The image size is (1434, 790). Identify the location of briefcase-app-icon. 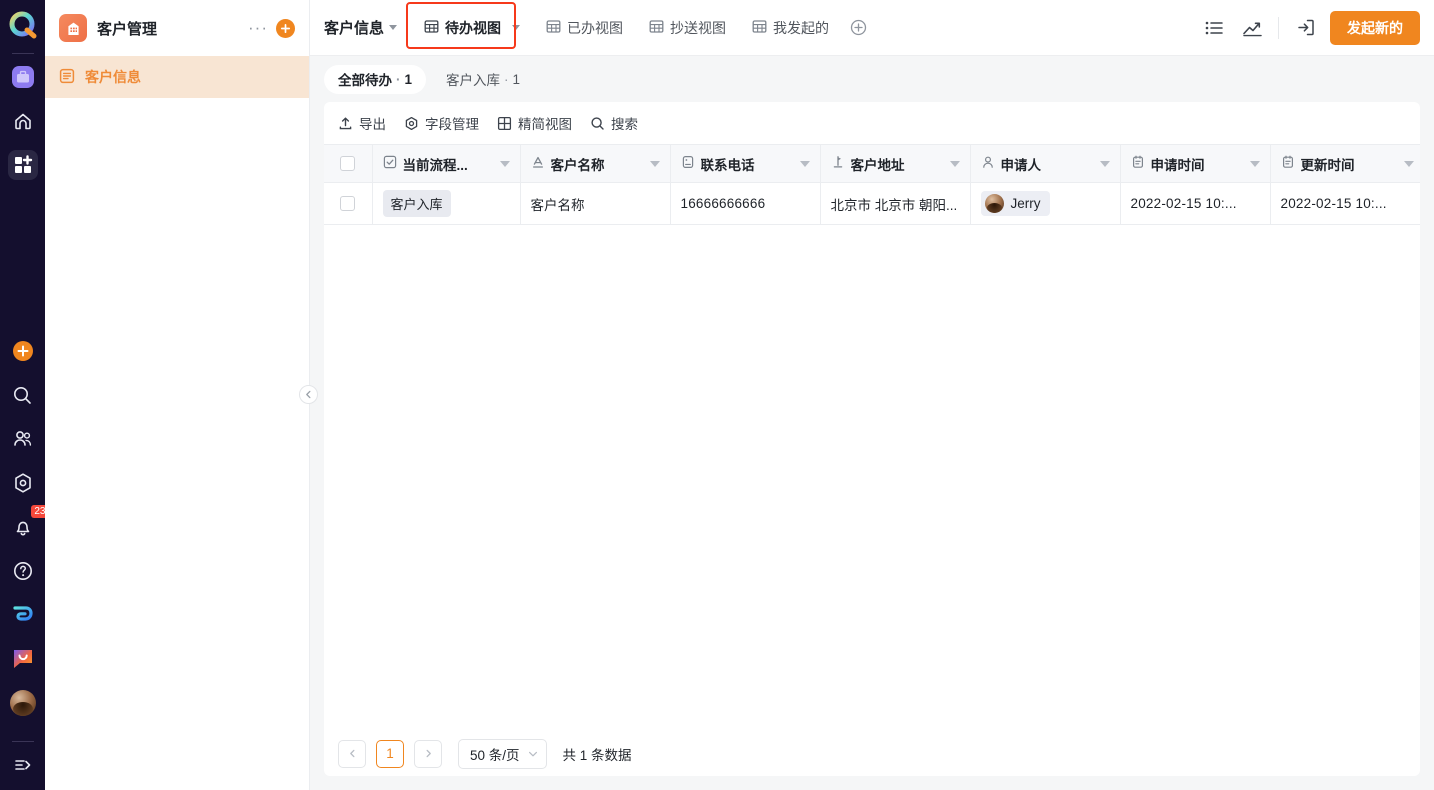
(23, 77).